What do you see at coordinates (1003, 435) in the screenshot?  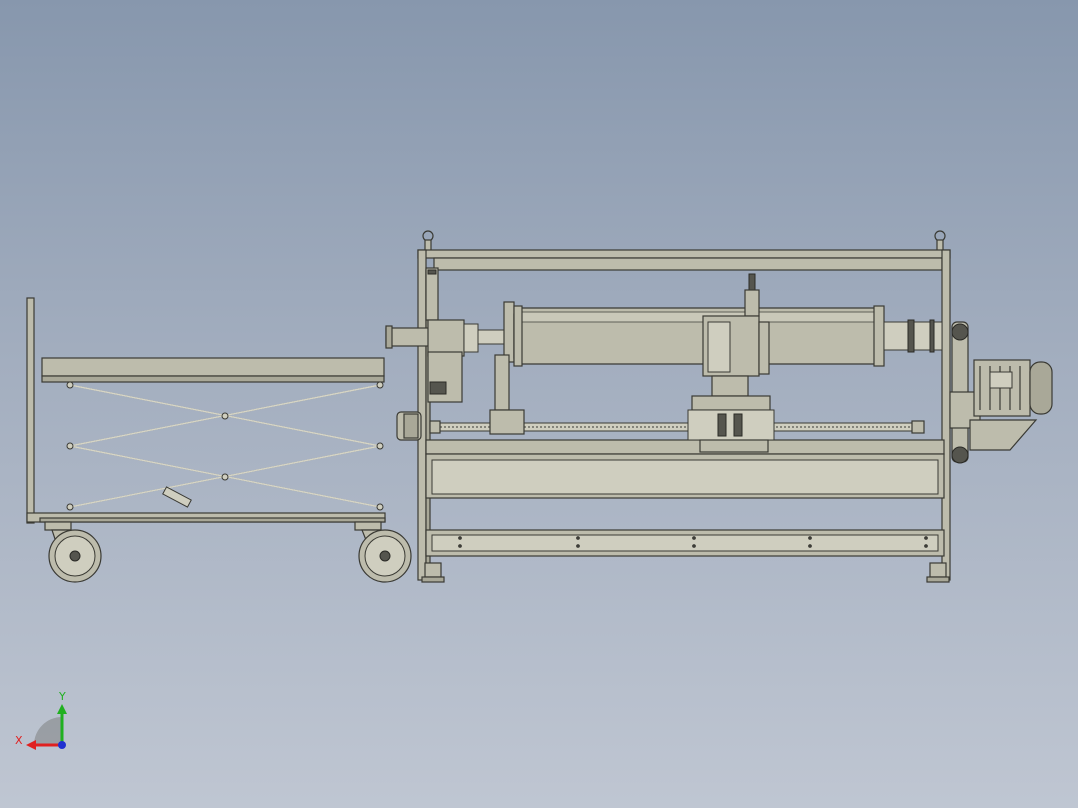 I see `motor-bracket` at bounding box center [1003, 435].